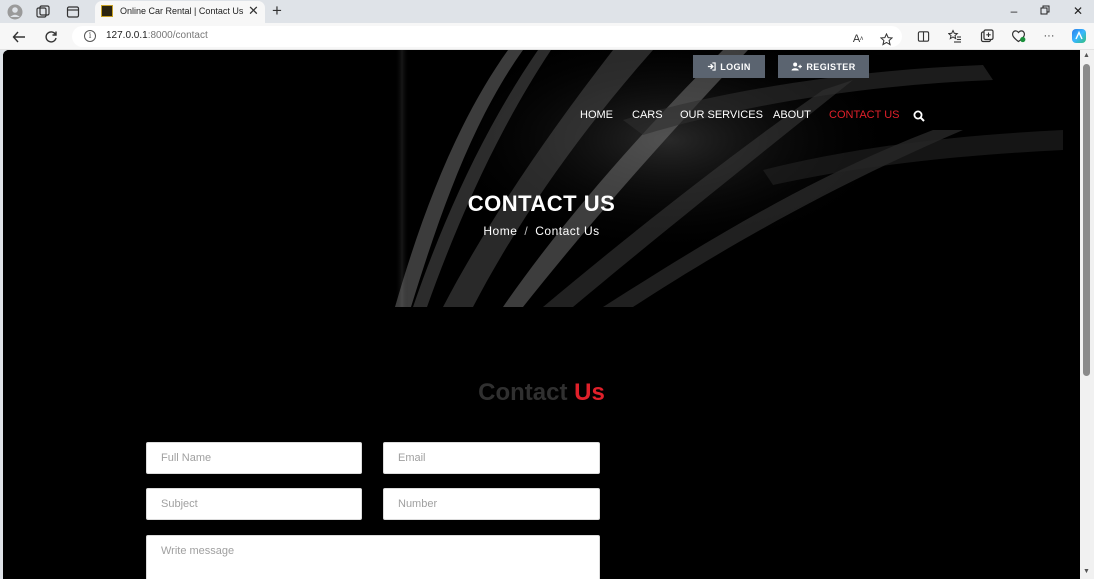 This screenshot has height=579, width=1094. What do you see at coordinates (919, 115) in the screenshot?
I see `search-icon` at bounding box center [919, 115].